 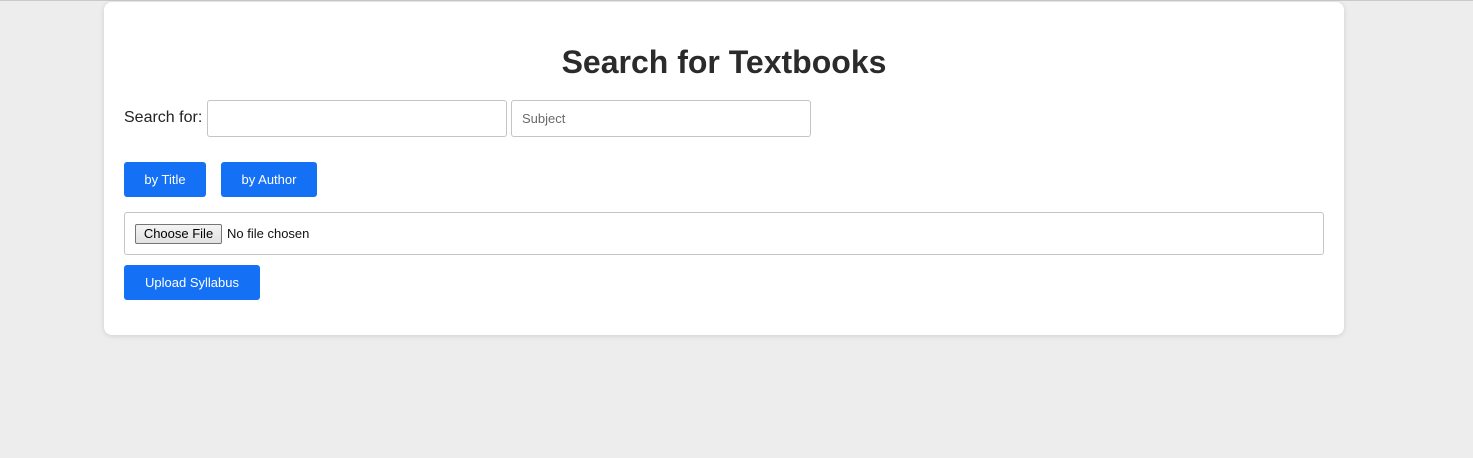 I want to click on upload-syllabus-button: Upload Syllabus, so click(x=192, y=282).